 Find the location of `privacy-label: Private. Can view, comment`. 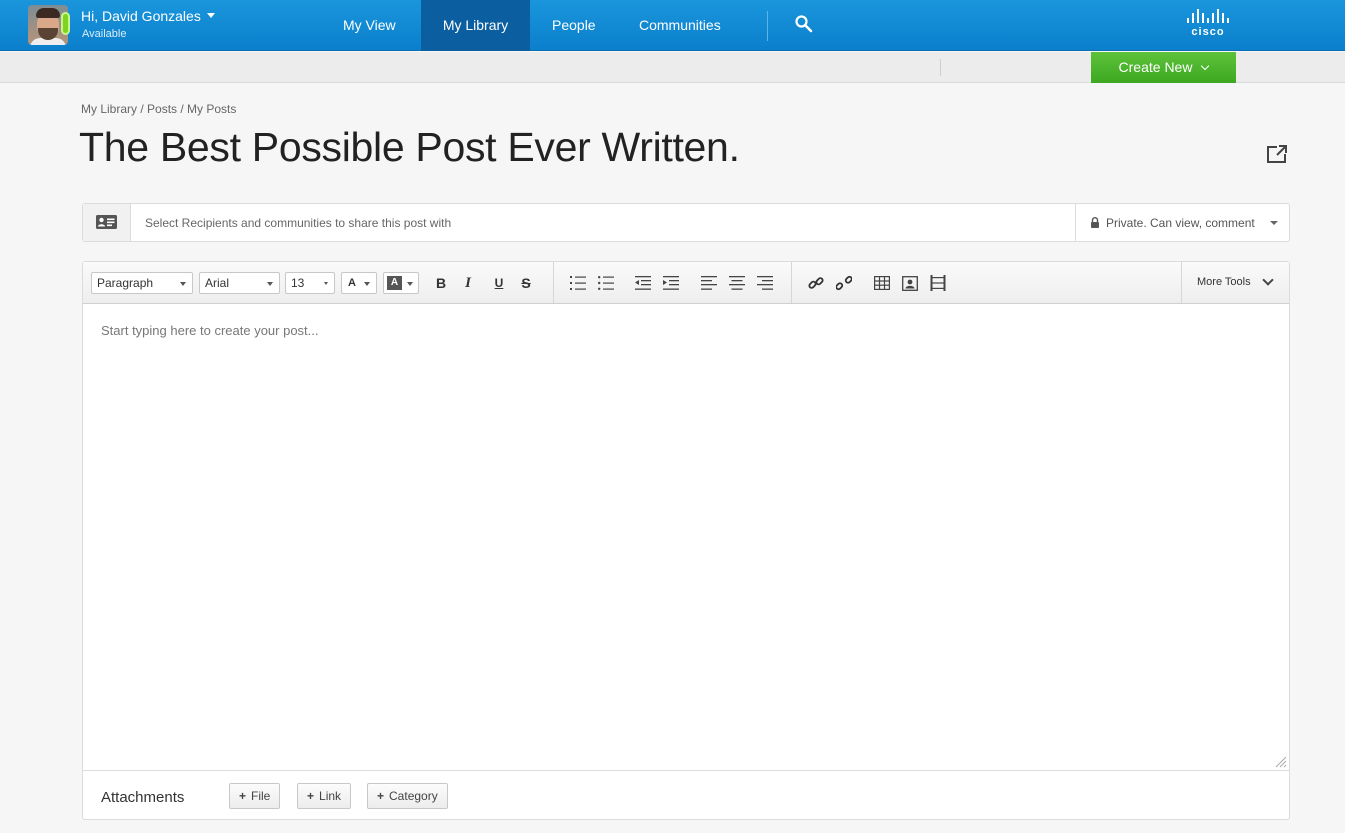

privacy-label: Private. Can view, comment is located at coordinates (1180, 223).